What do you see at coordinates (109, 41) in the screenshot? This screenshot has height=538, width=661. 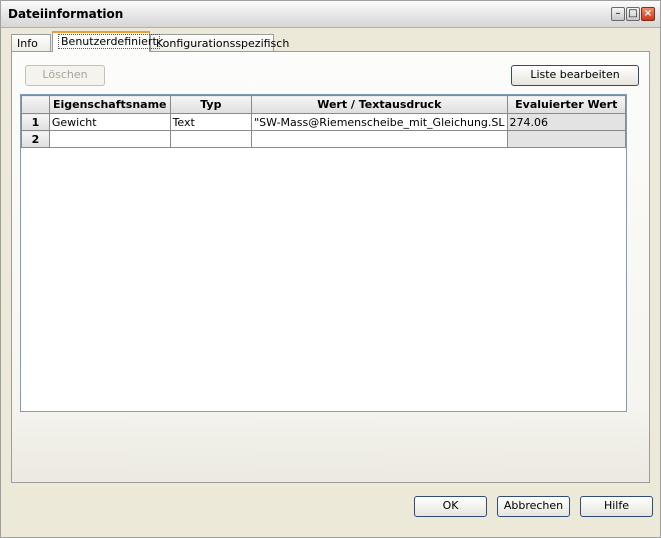 I see `tab-label: Benutzerdefiniert` at bounding box center [109, 41].